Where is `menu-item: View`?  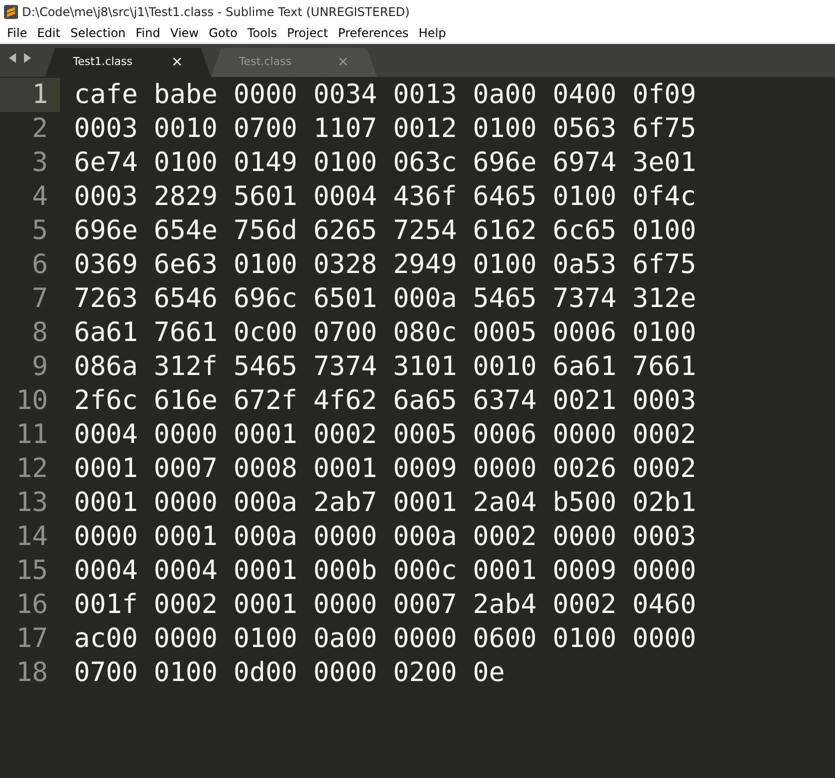
menu-item: View is located at coordinates (184, 33).